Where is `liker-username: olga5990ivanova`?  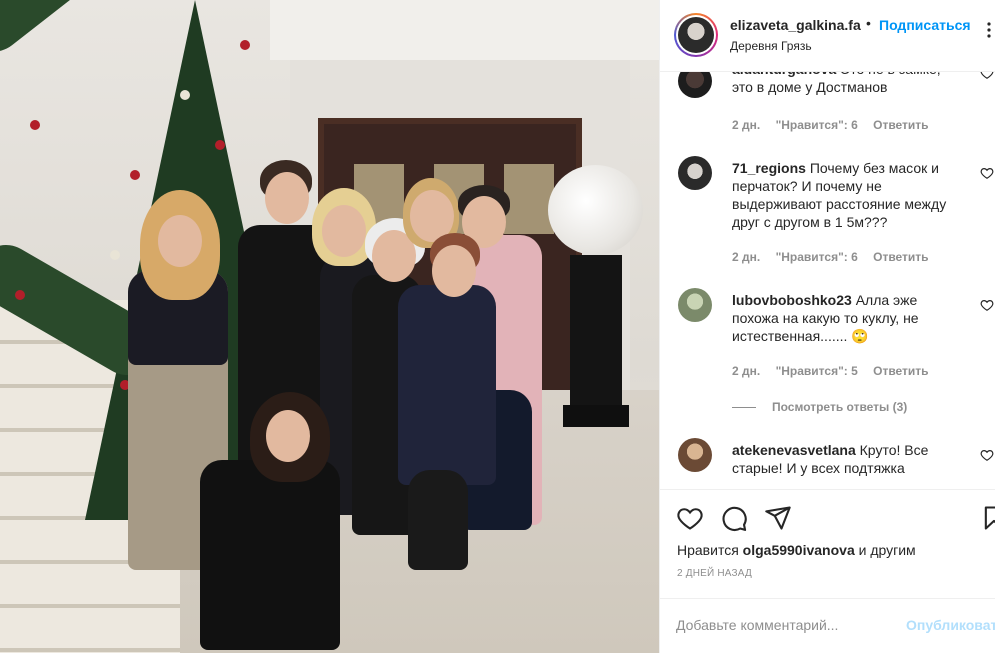
liker-username: olga5990ivanova is located at coordinates (799, 550).